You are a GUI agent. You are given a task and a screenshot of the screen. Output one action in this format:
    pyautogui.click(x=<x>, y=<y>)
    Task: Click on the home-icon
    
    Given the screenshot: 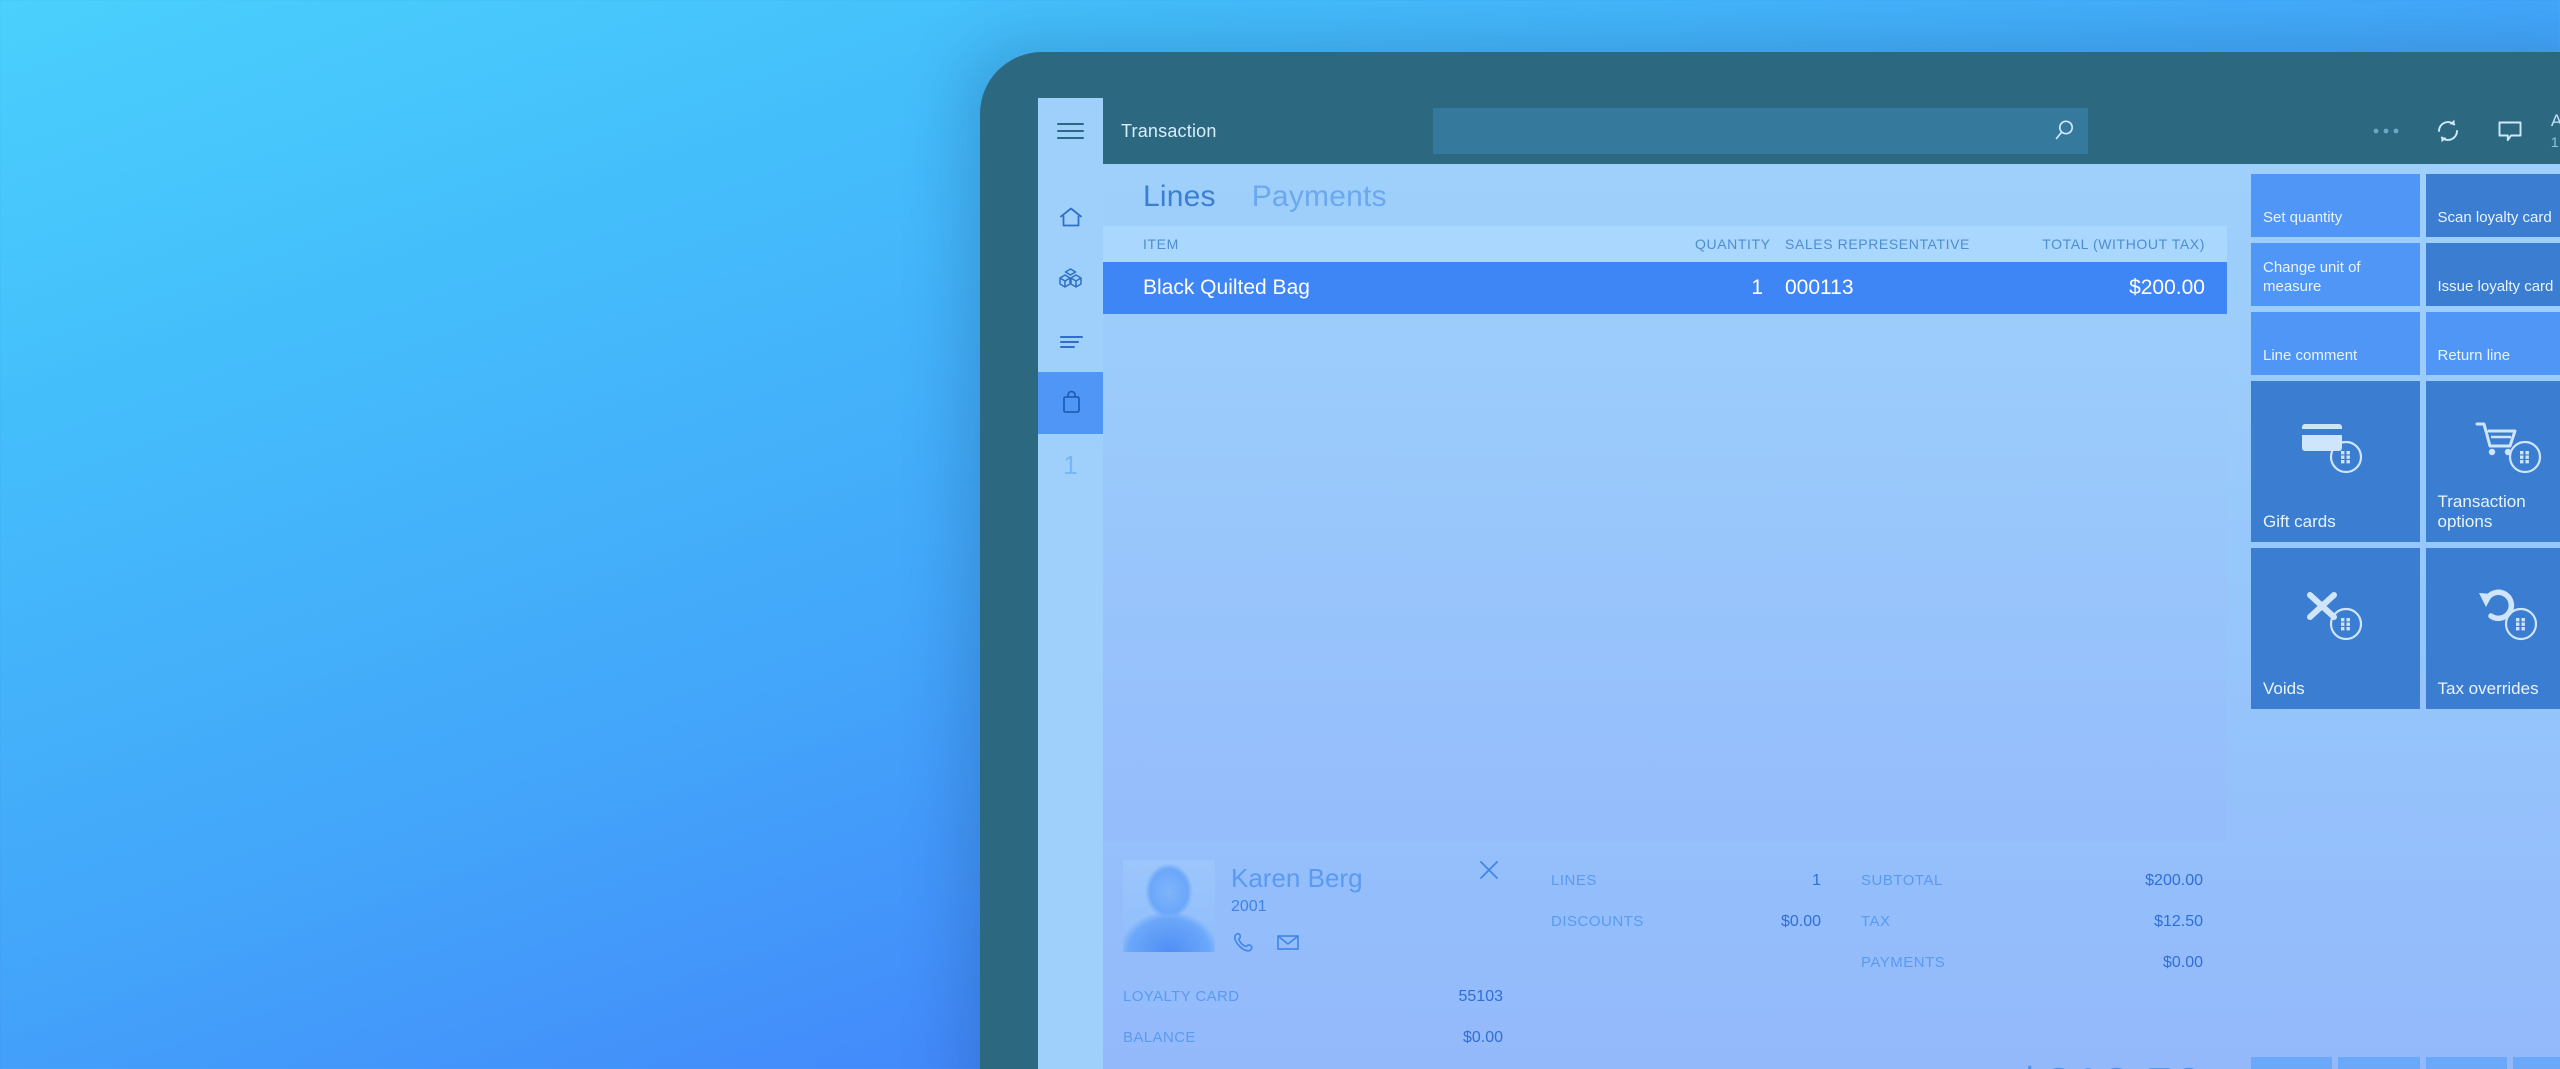 What is the action you would take?
    pyautogui.click(x=1070, y=217)
    